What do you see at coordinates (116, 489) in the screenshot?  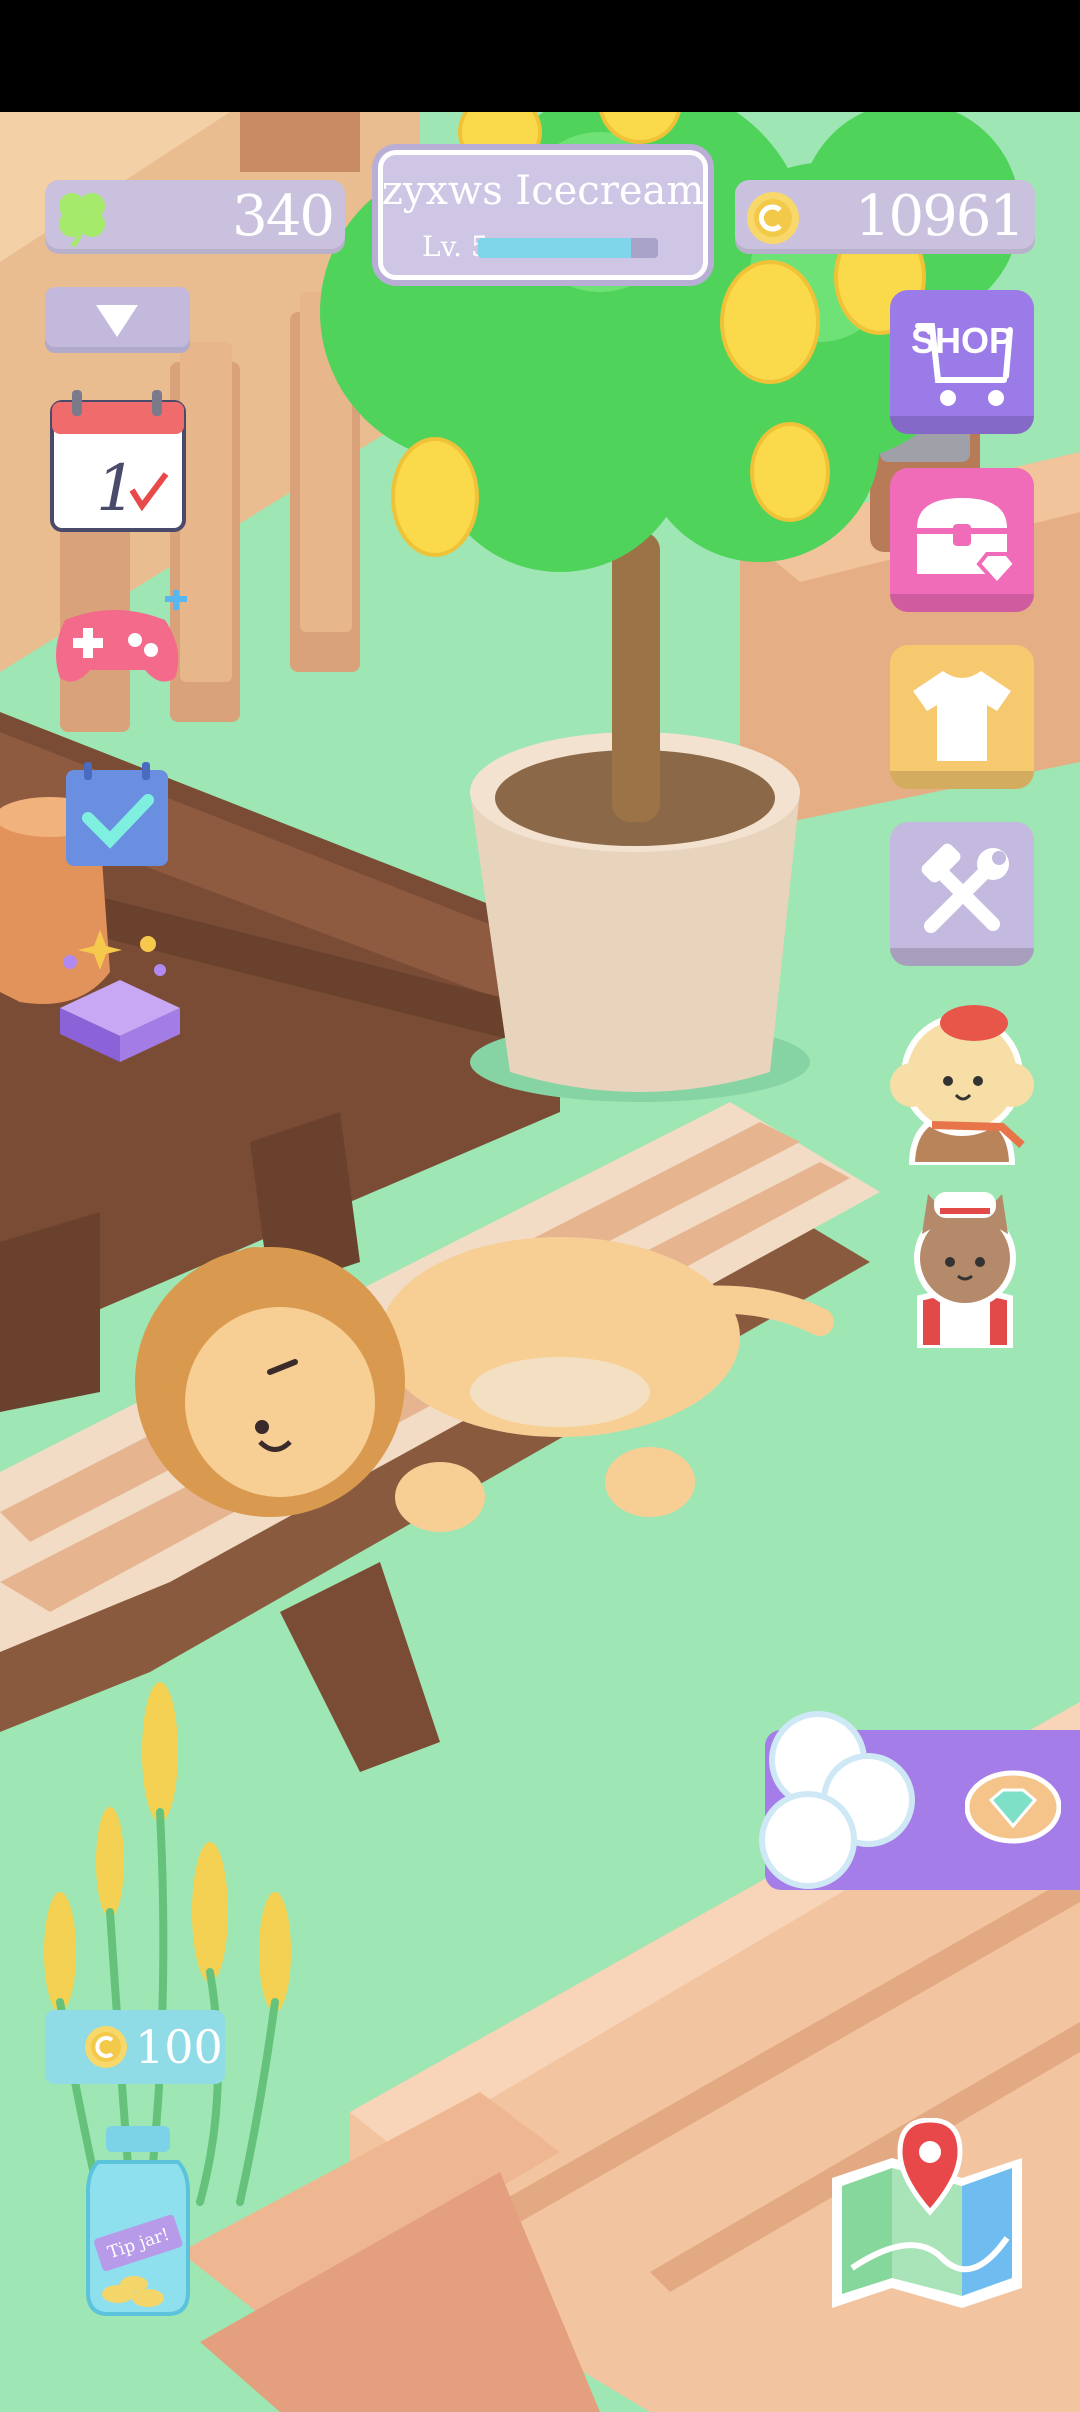 I see `calendar-day: 1` at bounding box center [116, 489].